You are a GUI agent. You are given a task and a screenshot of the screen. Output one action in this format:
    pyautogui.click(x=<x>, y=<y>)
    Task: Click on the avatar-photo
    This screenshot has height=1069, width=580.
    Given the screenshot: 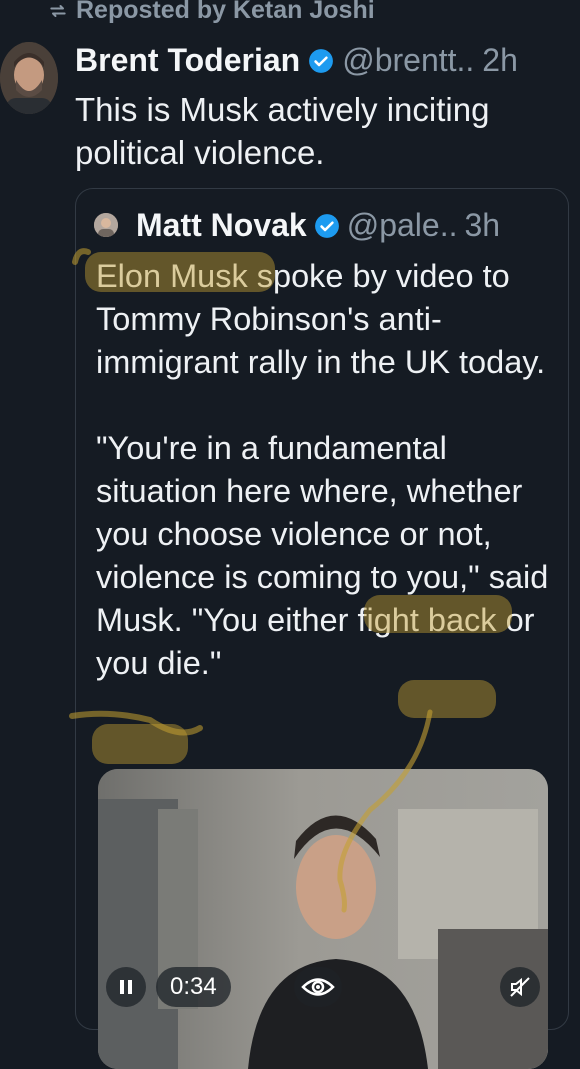 What is the action you would take?
    pyautogui.click(x=29, y=78)
    